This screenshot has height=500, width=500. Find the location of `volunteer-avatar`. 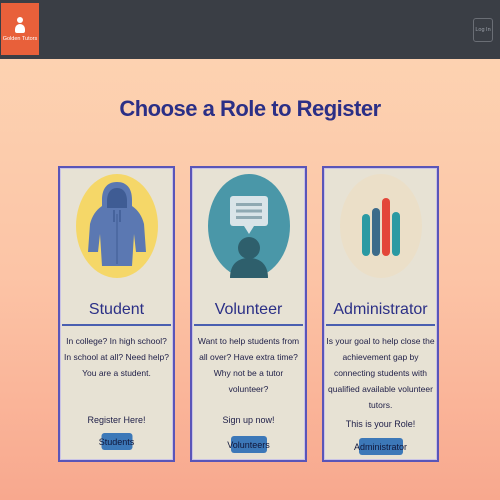

volunteer-avatar is located at coordinates (248, 226).